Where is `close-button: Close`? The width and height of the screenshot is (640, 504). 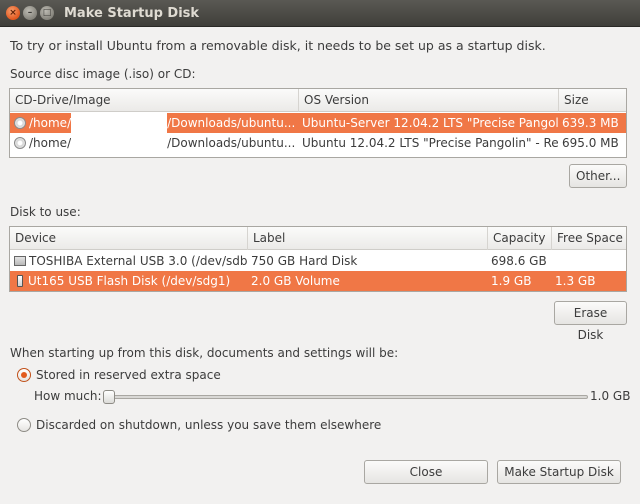
close-button: Close is located at coordinates (426, 472).